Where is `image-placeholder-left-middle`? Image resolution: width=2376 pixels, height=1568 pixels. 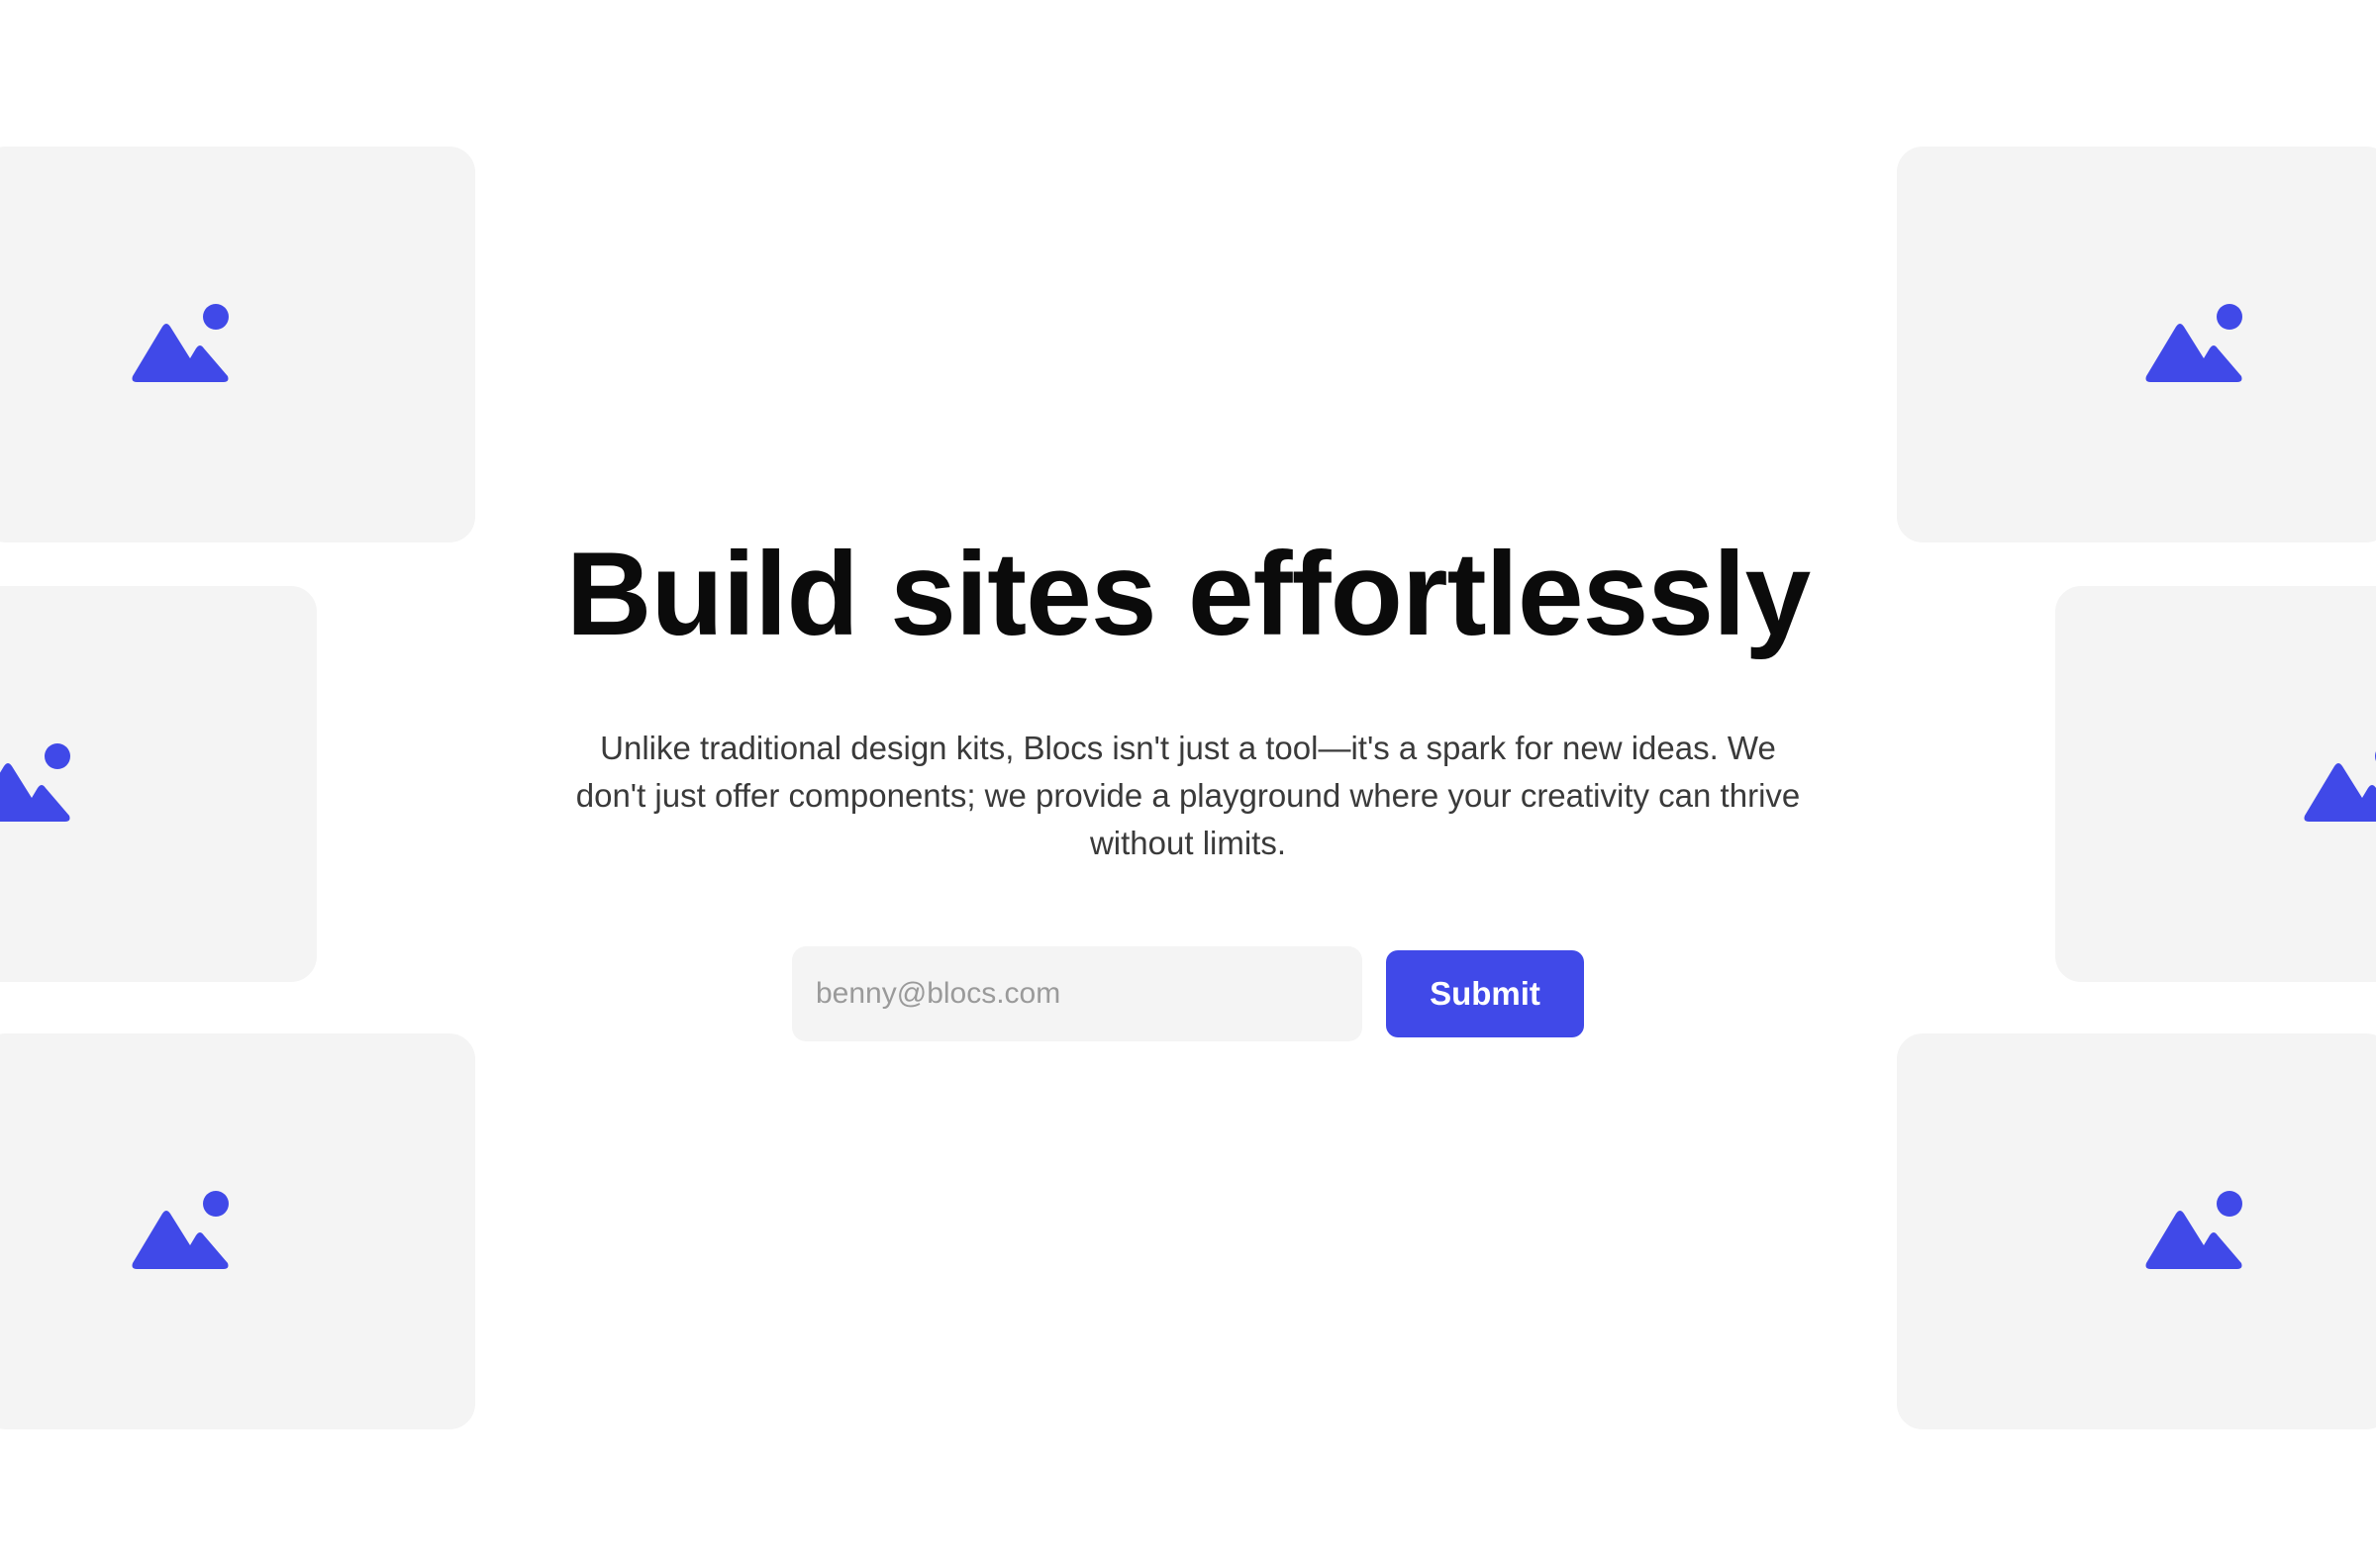
image-placeholder-left-middle is located at coordinates (158, 784).